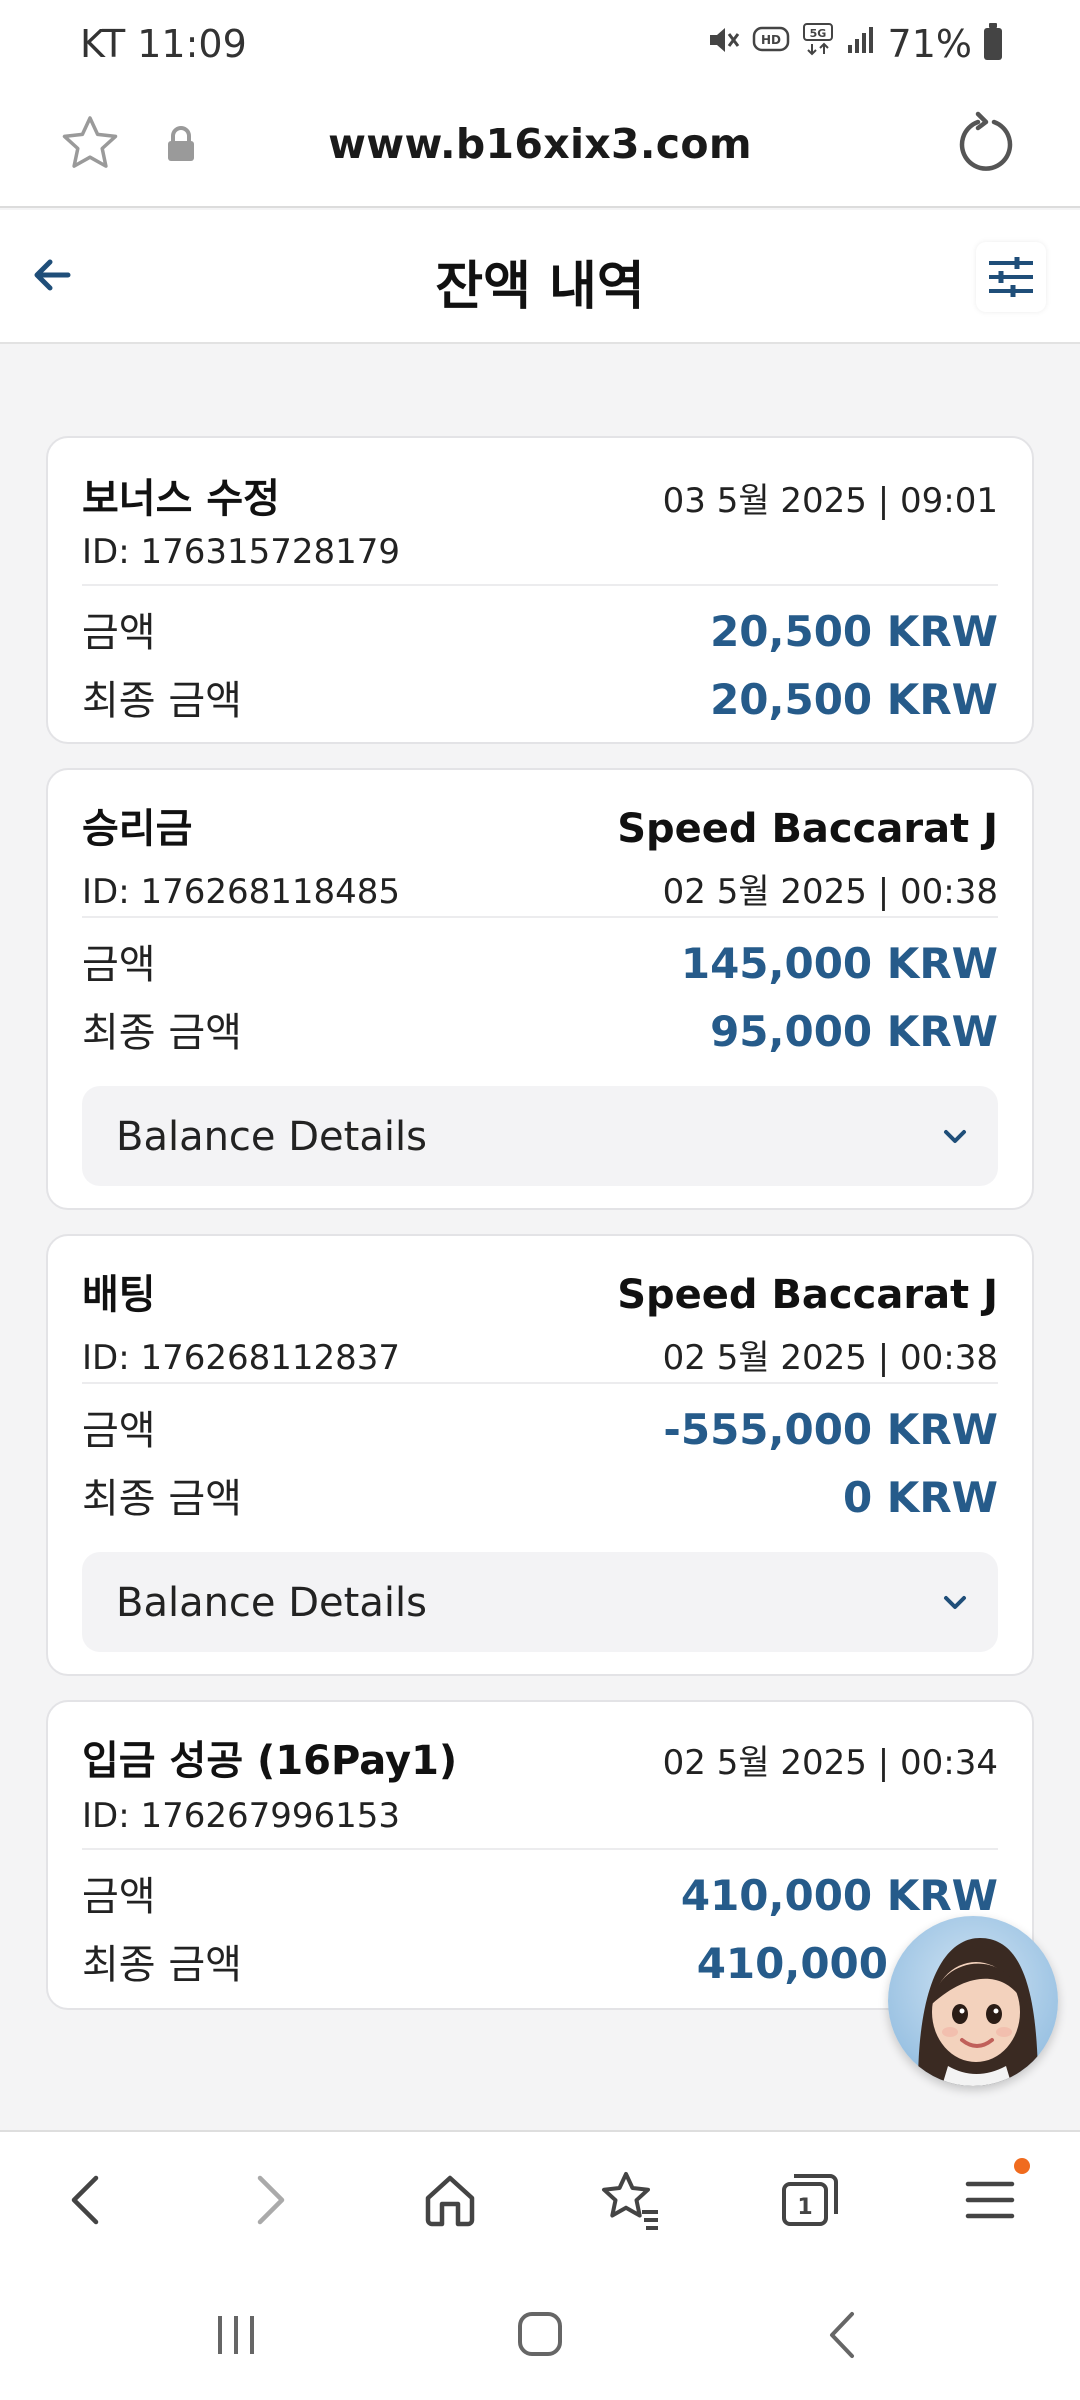 The image size is (1080, 2400). I want to click on page-title: 잔액 내역, so click(540, 287).